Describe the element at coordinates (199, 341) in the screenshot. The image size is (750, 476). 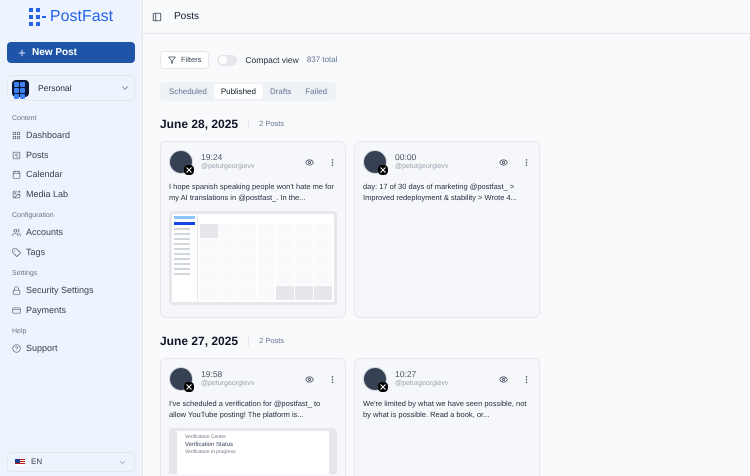
I see `date-heading: June 27, 2025` at that location.